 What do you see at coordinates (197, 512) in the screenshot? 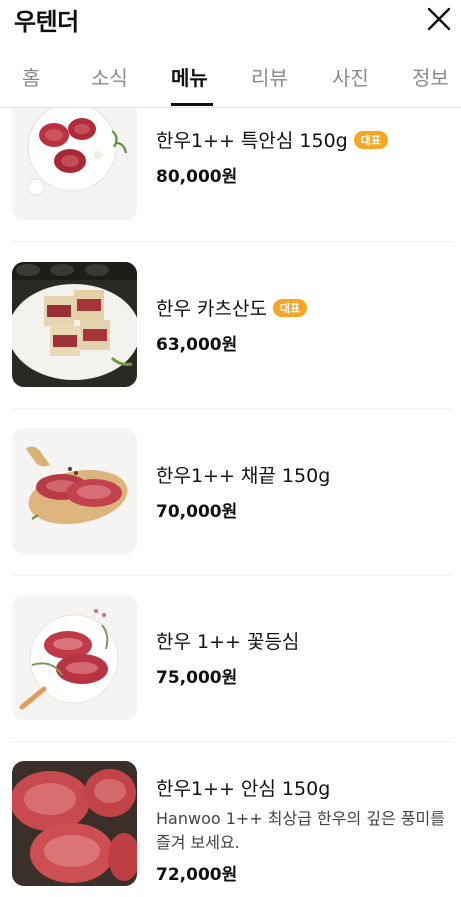
I see `menu-item-price: 70,000원` at bounding box center [197, 512].